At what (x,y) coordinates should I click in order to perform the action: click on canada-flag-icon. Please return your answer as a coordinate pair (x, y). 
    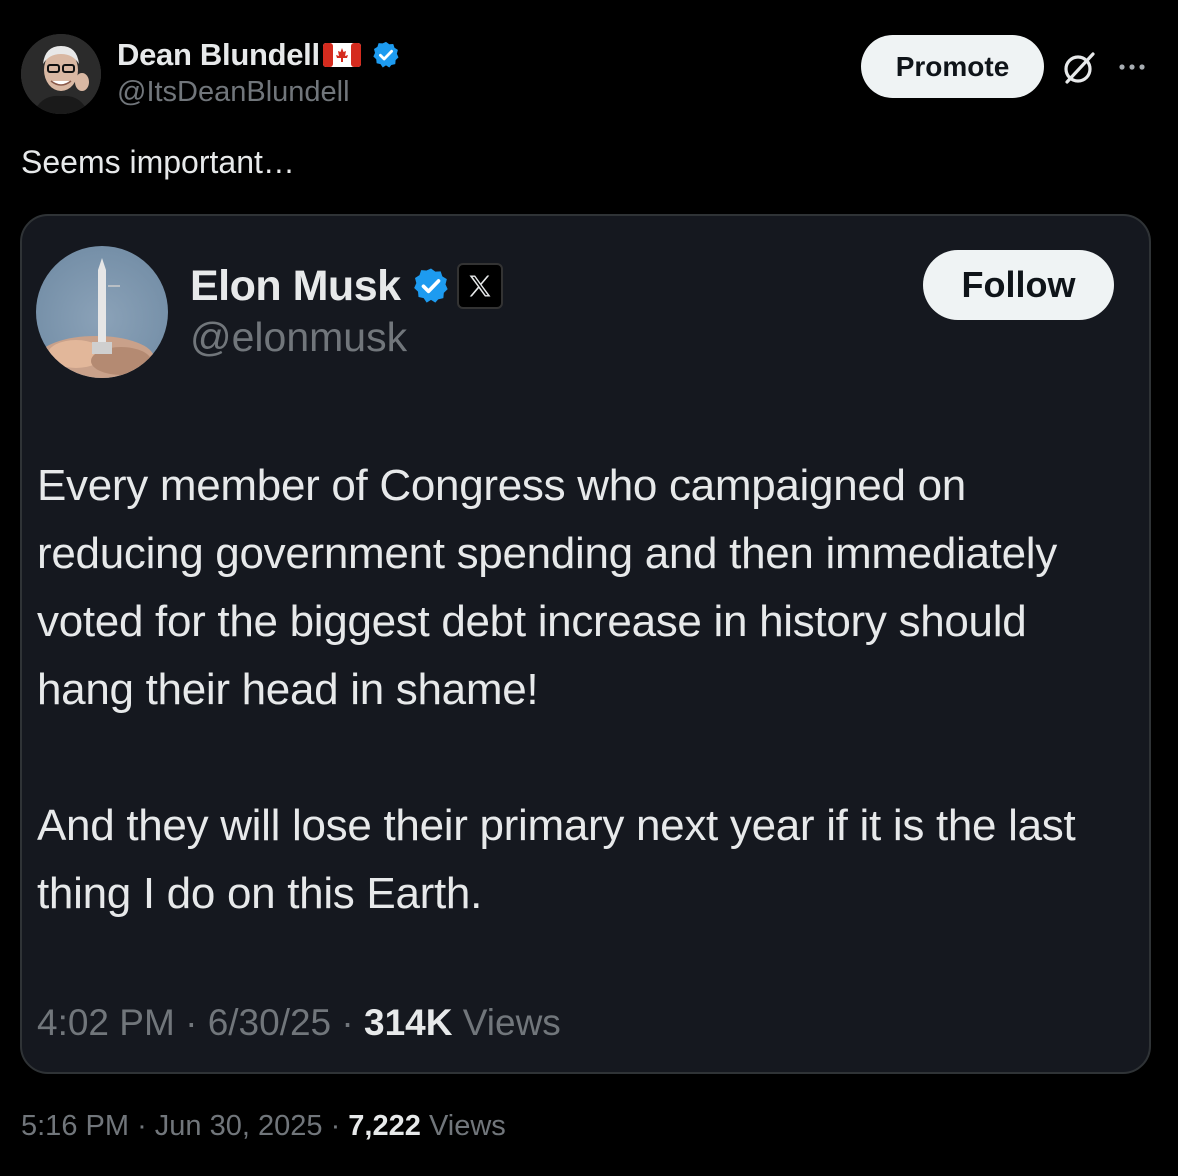
    Looking at the image, I should click on (341, 55).